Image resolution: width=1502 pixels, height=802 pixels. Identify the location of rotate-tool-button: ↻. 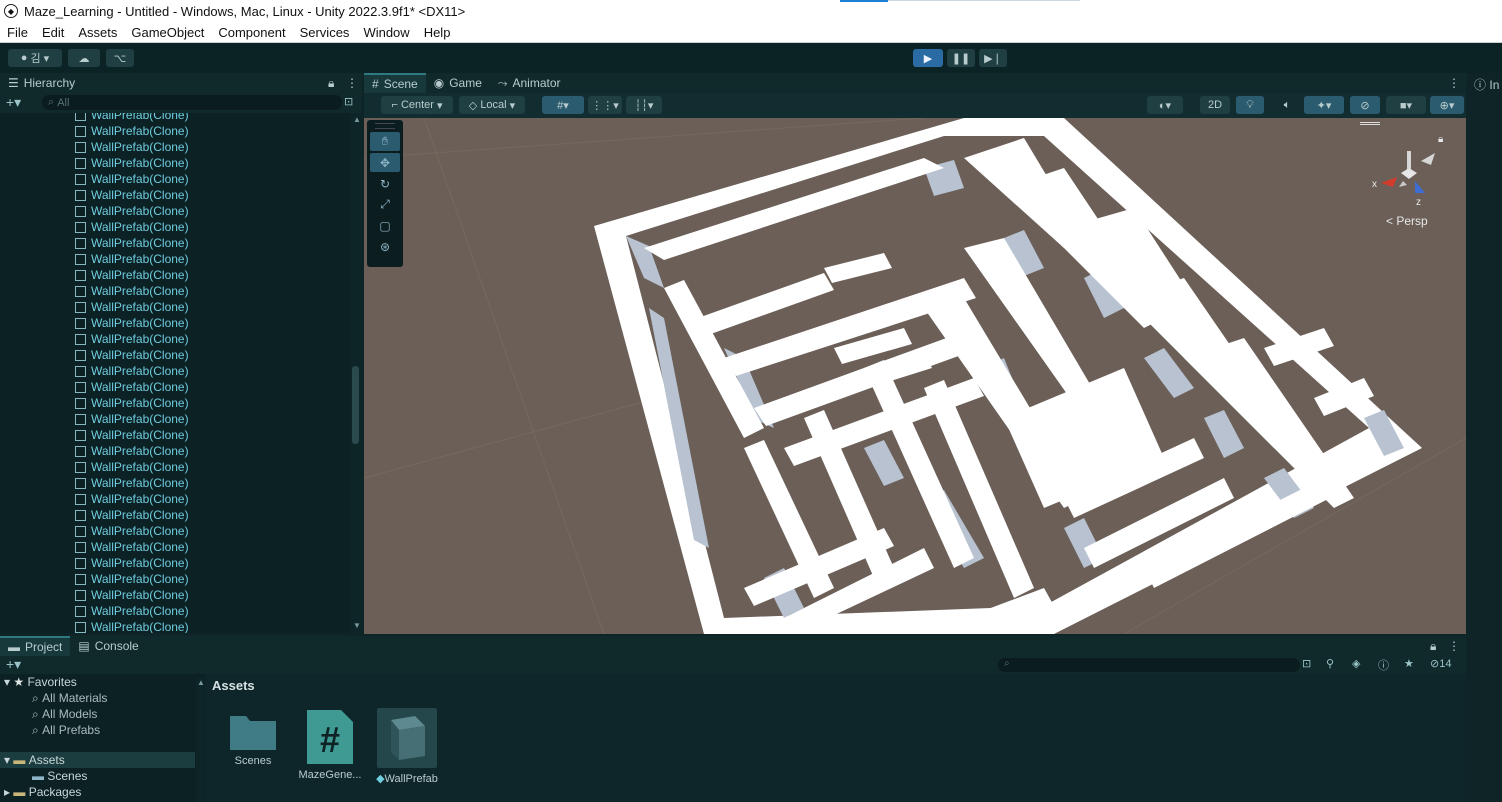
(385, 183).